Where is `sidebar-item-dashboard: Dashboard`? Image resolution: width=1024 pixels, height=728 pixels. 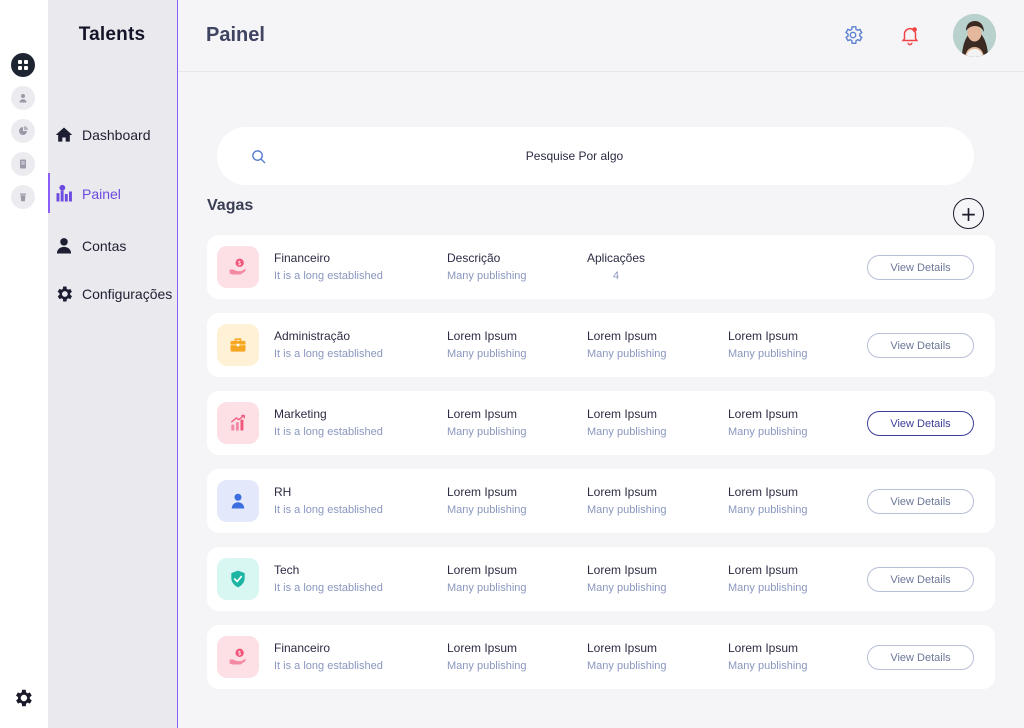
sidebar-item-dashboard: Dashboard is located at coordinates (102, 135).